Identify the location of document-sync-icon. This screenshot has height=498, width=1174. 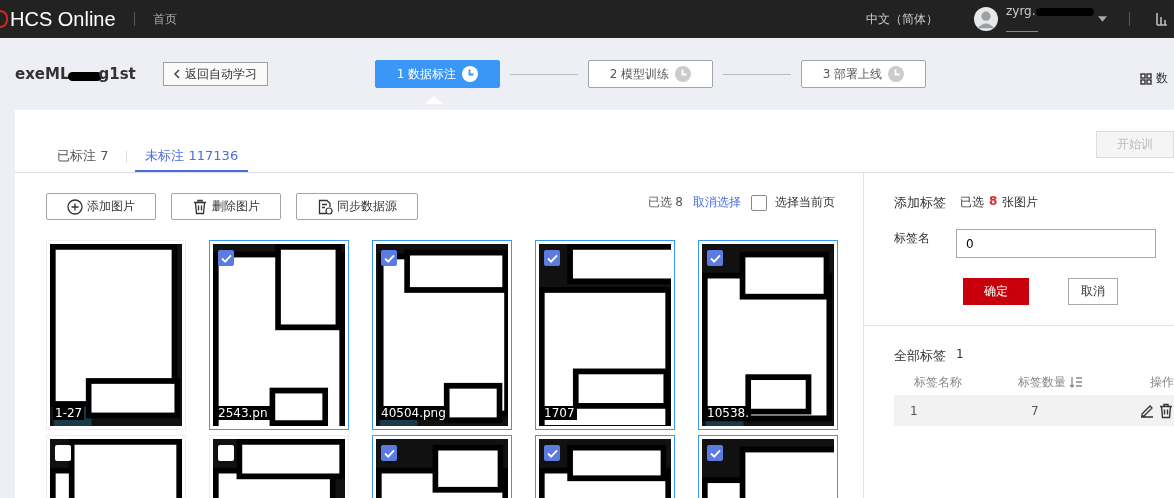
(325, 206).